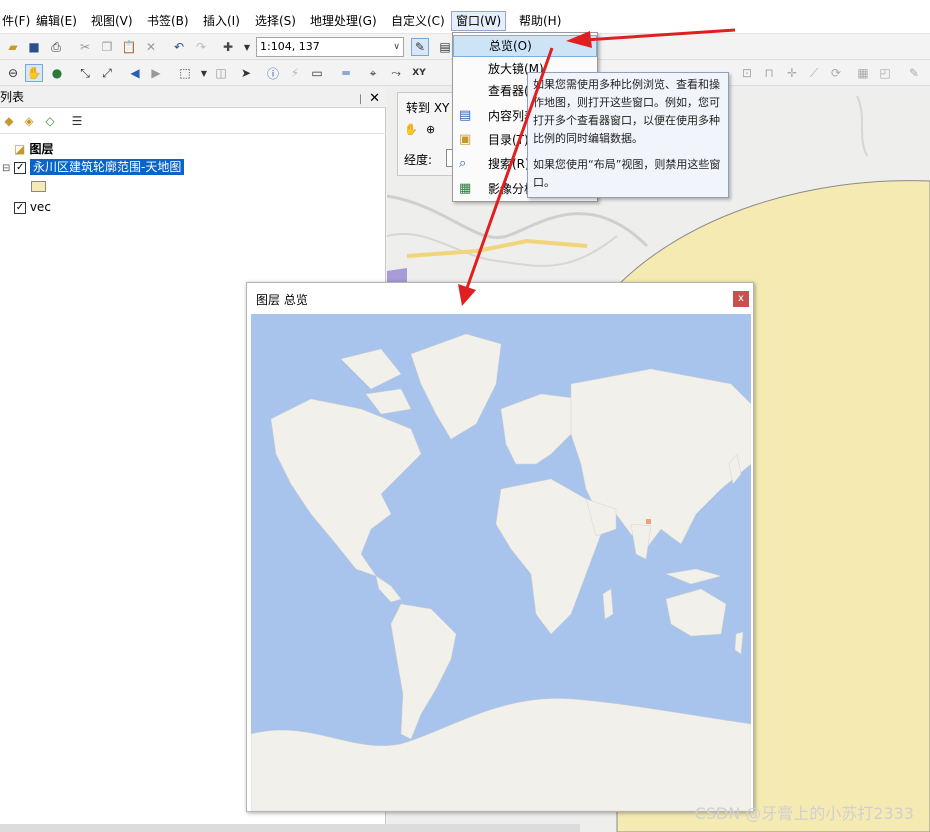 This screenshot has height=832, width=930. What do you see at coordinates (290, 828) in the screenshot?
I see `horizontal-scrollbar` at bounding box center [290, 828].